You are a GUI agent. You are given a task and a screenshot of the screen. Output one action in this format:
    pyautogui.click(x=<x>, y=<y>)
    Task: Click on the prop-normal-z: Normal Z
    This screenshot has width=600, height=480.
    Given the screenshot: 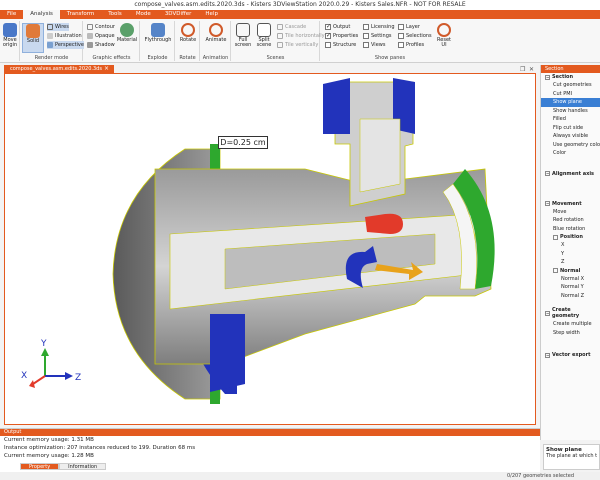 What is the action you would take?
    pyautogui.click(x=570, y=296)
    